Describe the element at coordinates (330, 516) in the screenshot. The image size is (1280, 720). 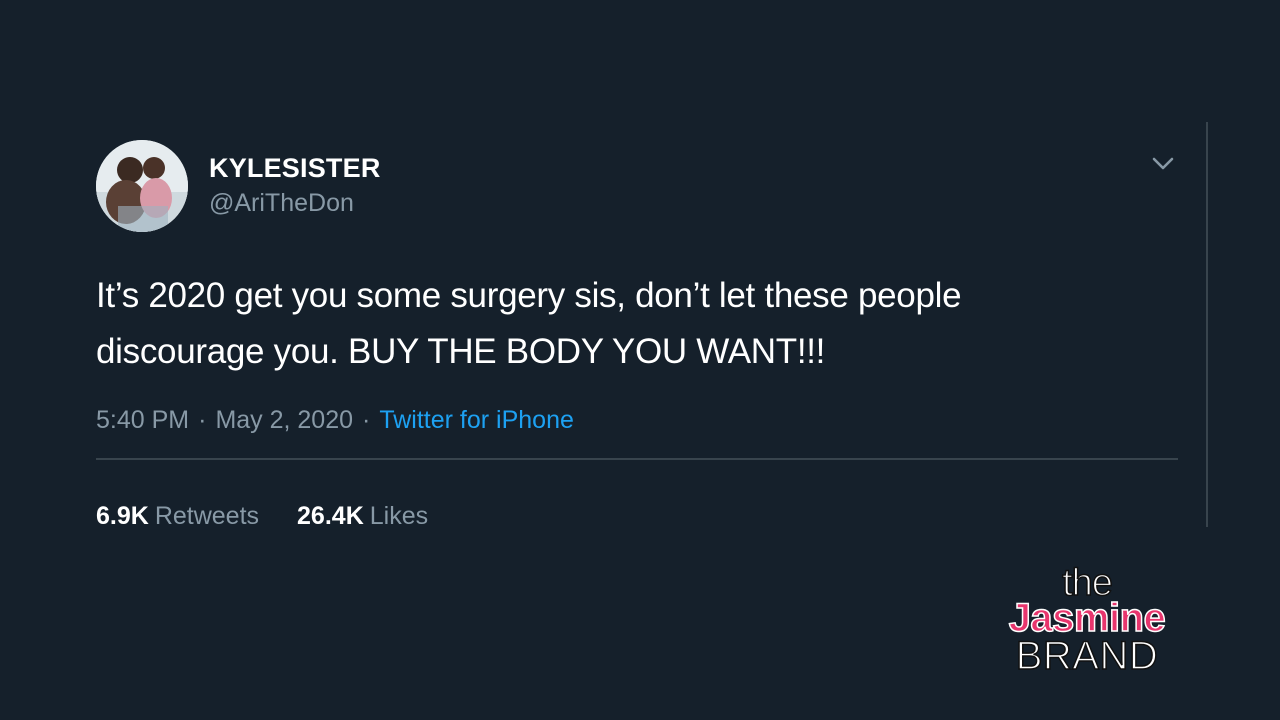
I see `likes-count: 26.4K` at that location.